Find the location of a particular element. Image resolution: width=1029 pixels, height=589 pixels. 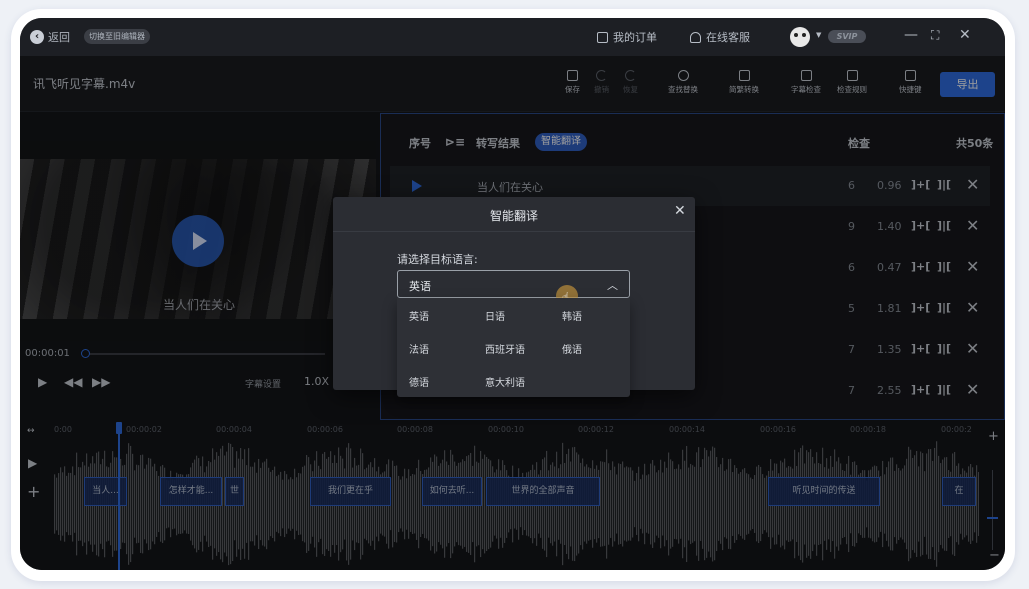

target-language-select: 英语 ︿ is located at coordinates (513, 288).